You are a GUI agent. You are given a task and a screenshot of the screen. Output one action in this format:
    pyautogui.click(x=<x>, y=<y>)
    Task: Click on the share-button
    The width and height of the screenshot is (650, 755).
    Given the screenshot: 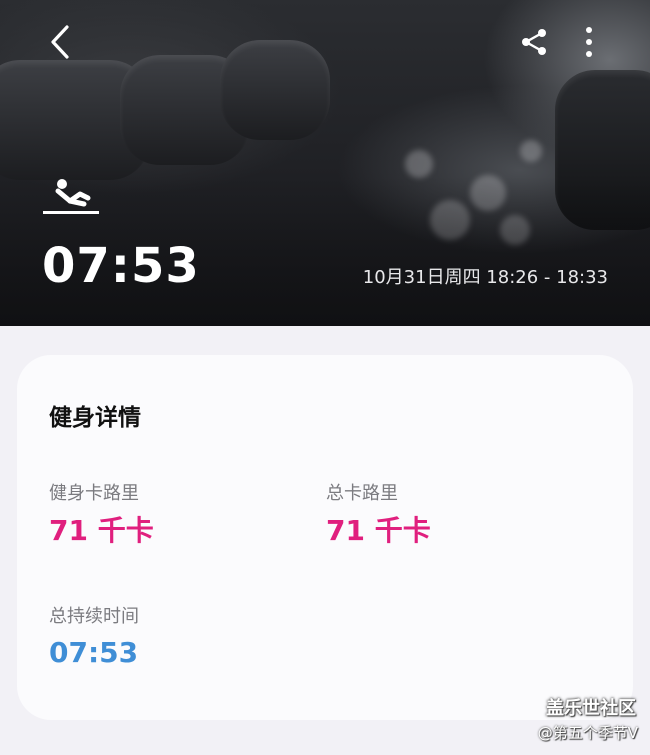 What is the action you would take?
    pyautogui.click(x=534, y=42)
    